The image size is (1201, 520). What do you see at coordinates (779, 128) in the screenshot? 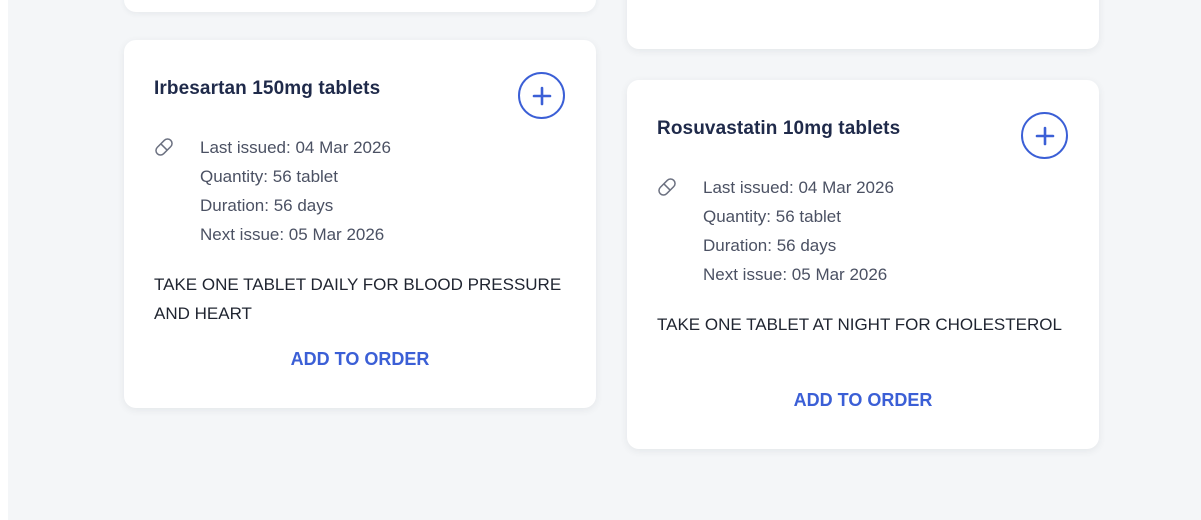
I see `medication-name: Rosuvastatin 10mg tablets` at bounding box center [779, 128].